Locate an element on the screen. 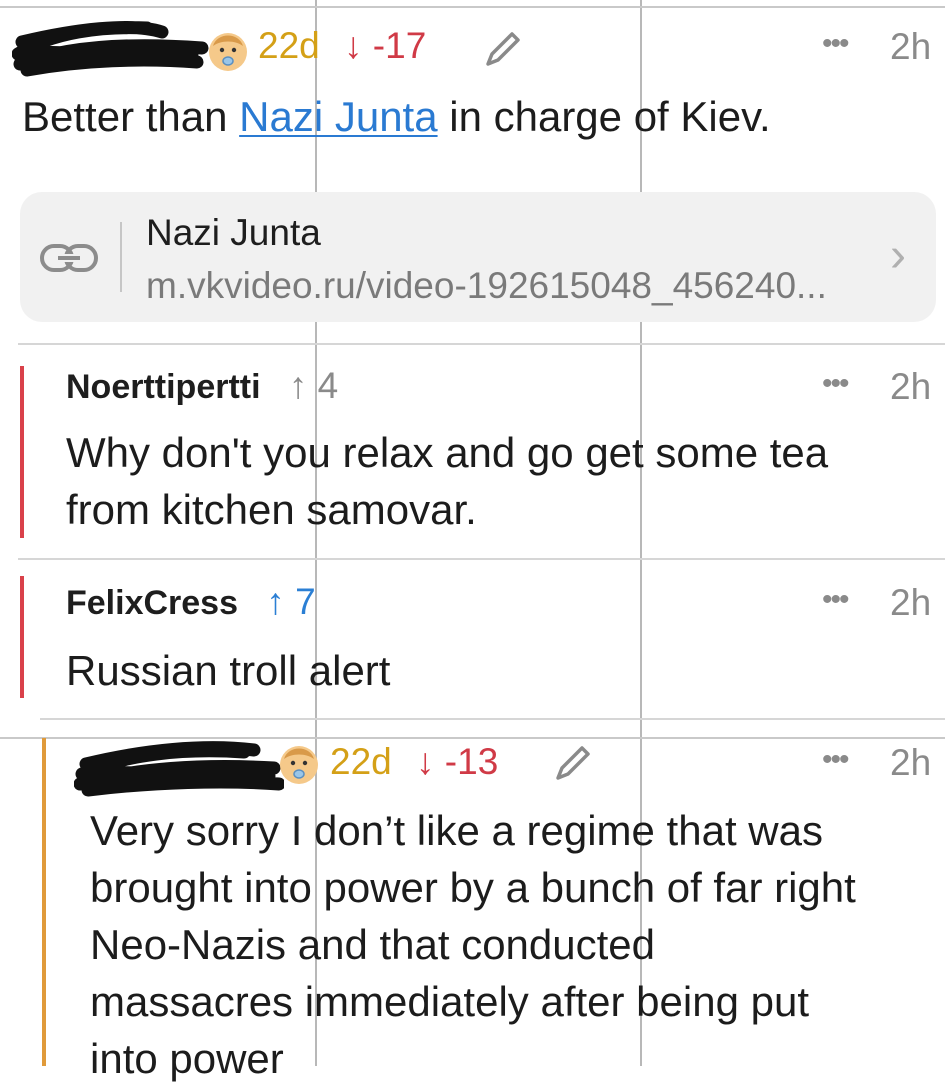 The height and width of the screenshot is (1087, 945). score: 7 is located at coordinates (305, 601).